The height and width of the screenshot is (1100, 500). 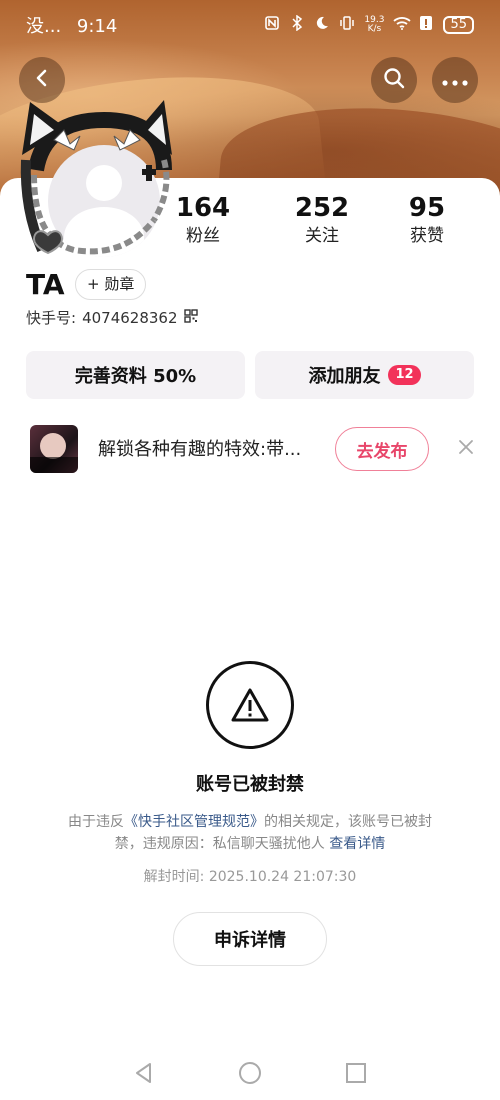 What do you see at coordinates (174, 877) in the screenshot?
I see `unban-label: 解封时间:` at bounding box center [174, 877].